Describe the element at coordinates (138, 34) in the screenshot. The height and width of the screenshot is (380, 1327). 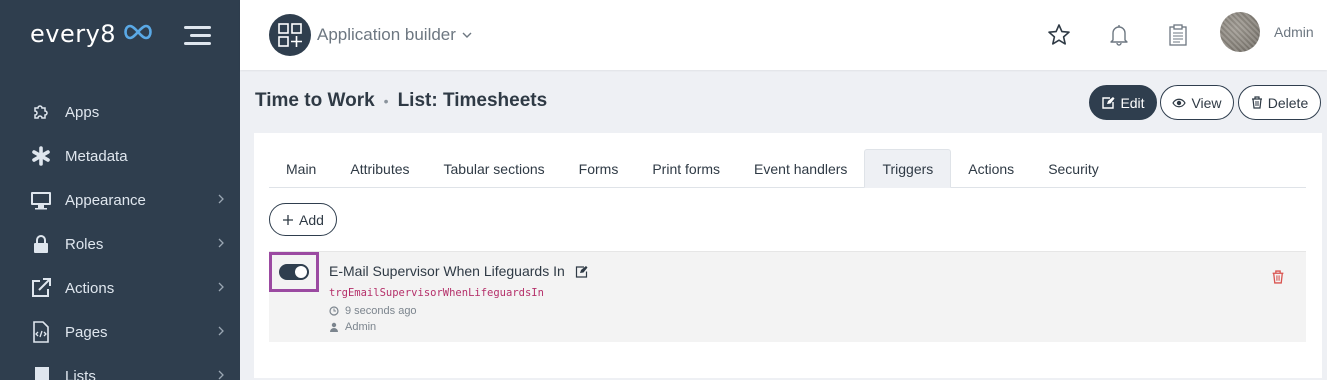
I see `infinity-icon` at that location.